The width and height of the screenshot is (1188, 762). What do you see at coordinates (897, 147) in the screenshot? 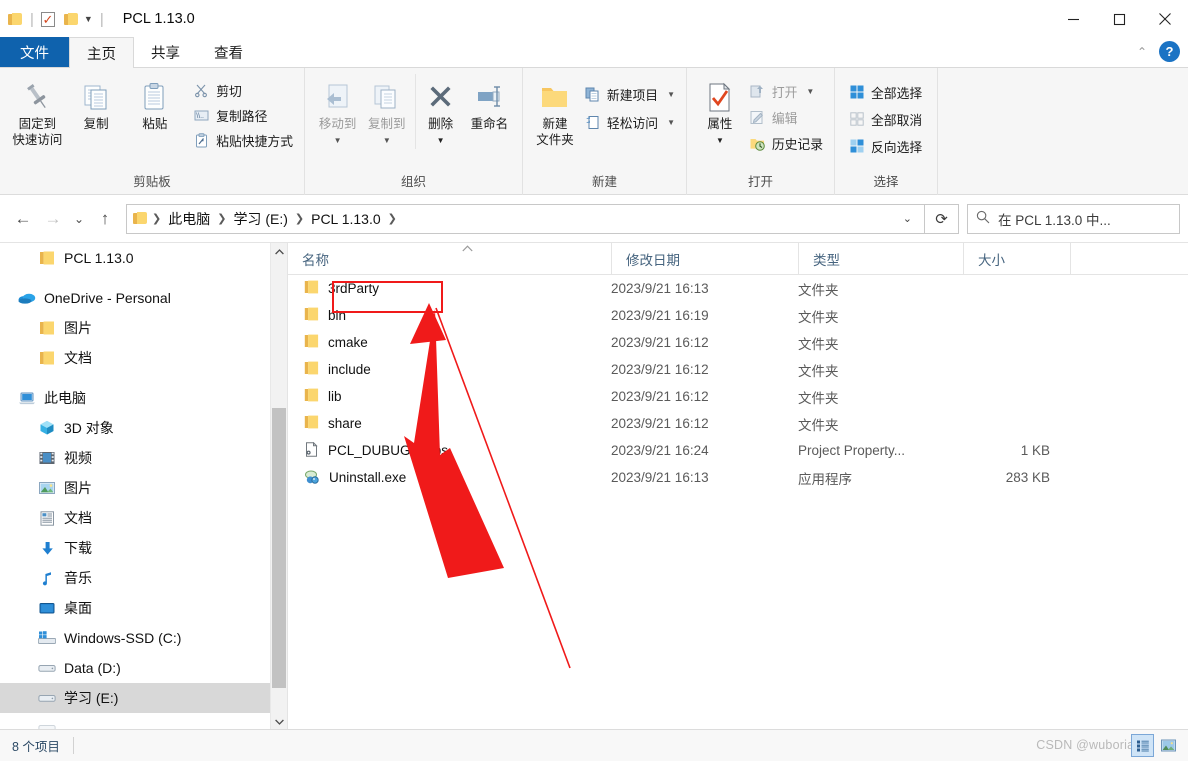
I see `invert-selection-label: 反向选择` at bounding box center [897, 147].